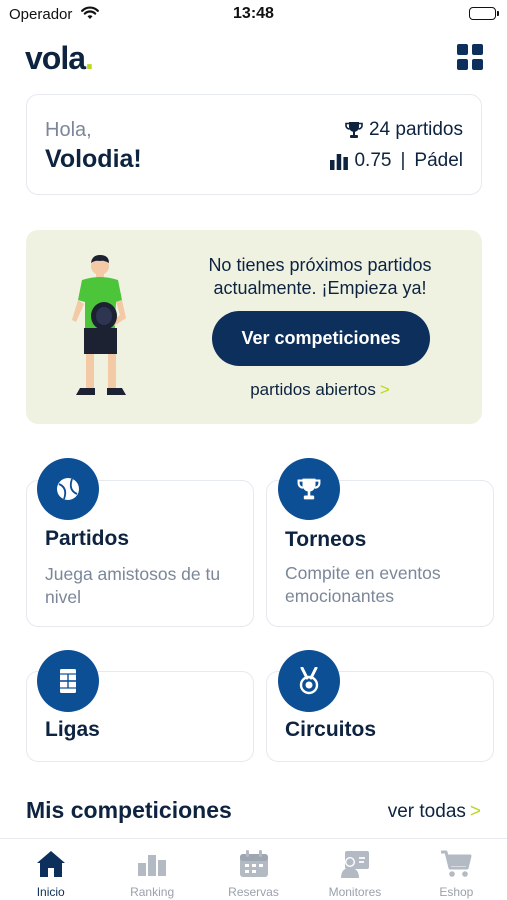 The image size is (507, 900). What do you see at coordinates (396, 161) in the screenshot?
I see `level-stat: 0.75 | Pádel` at bounding box center [396, 161].